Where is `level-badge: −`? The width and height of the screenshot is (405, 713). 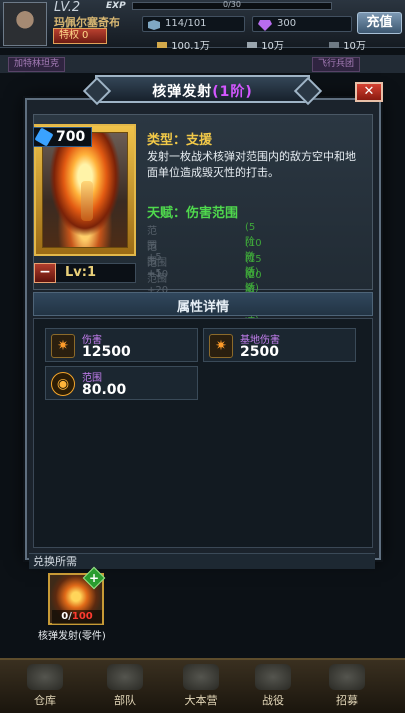 level-badge: − is located at coordinates (45, 273).